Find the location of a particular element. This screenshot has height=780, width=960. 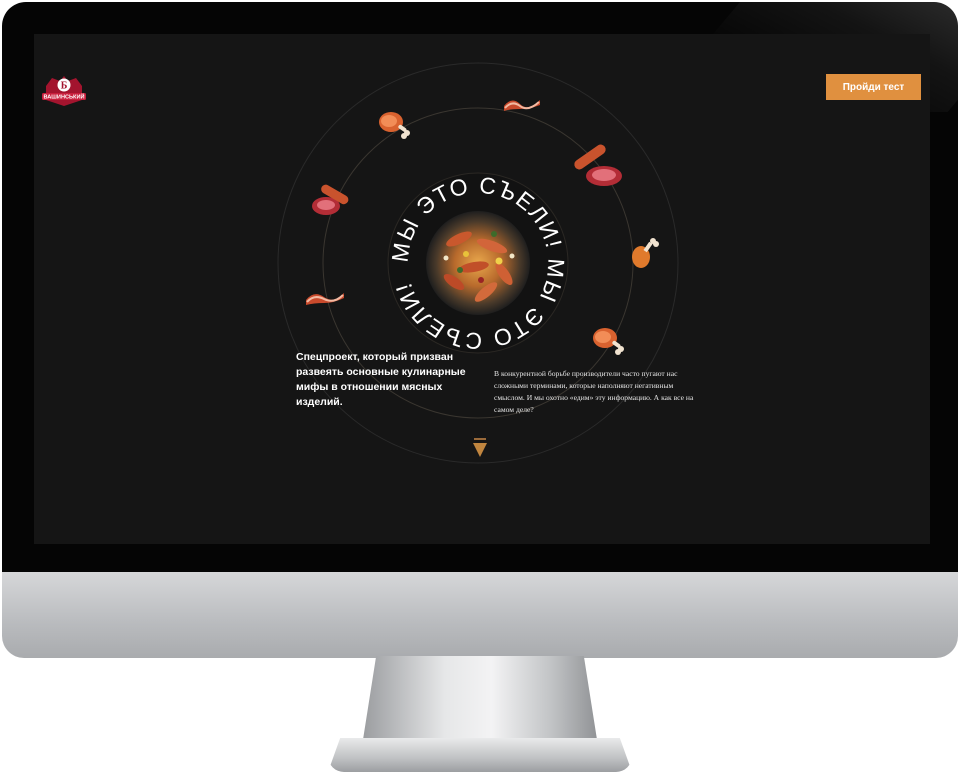

chicken-leg-icon is located at coordinates (645, 253).